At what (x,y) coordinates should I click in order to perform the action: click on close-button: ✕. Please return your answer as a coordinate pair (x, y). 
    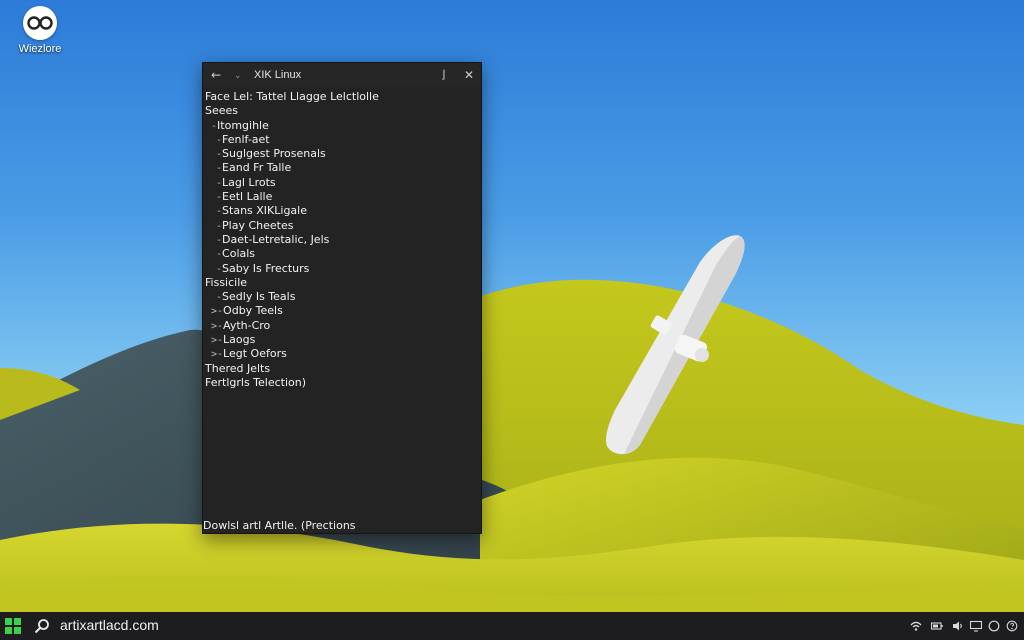
    Looking at the image, I should click on (469, 75).